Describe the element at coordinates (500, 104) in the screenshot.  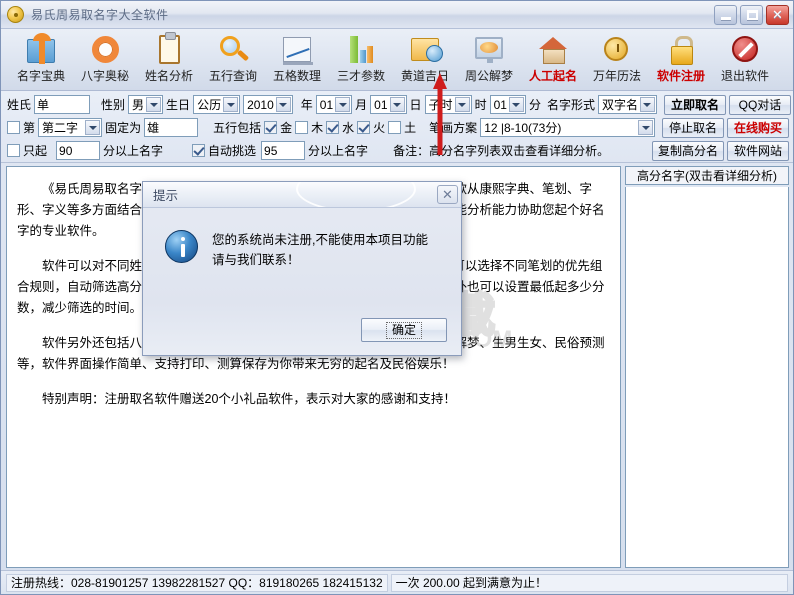
I see `minute-value: 01` at that location.